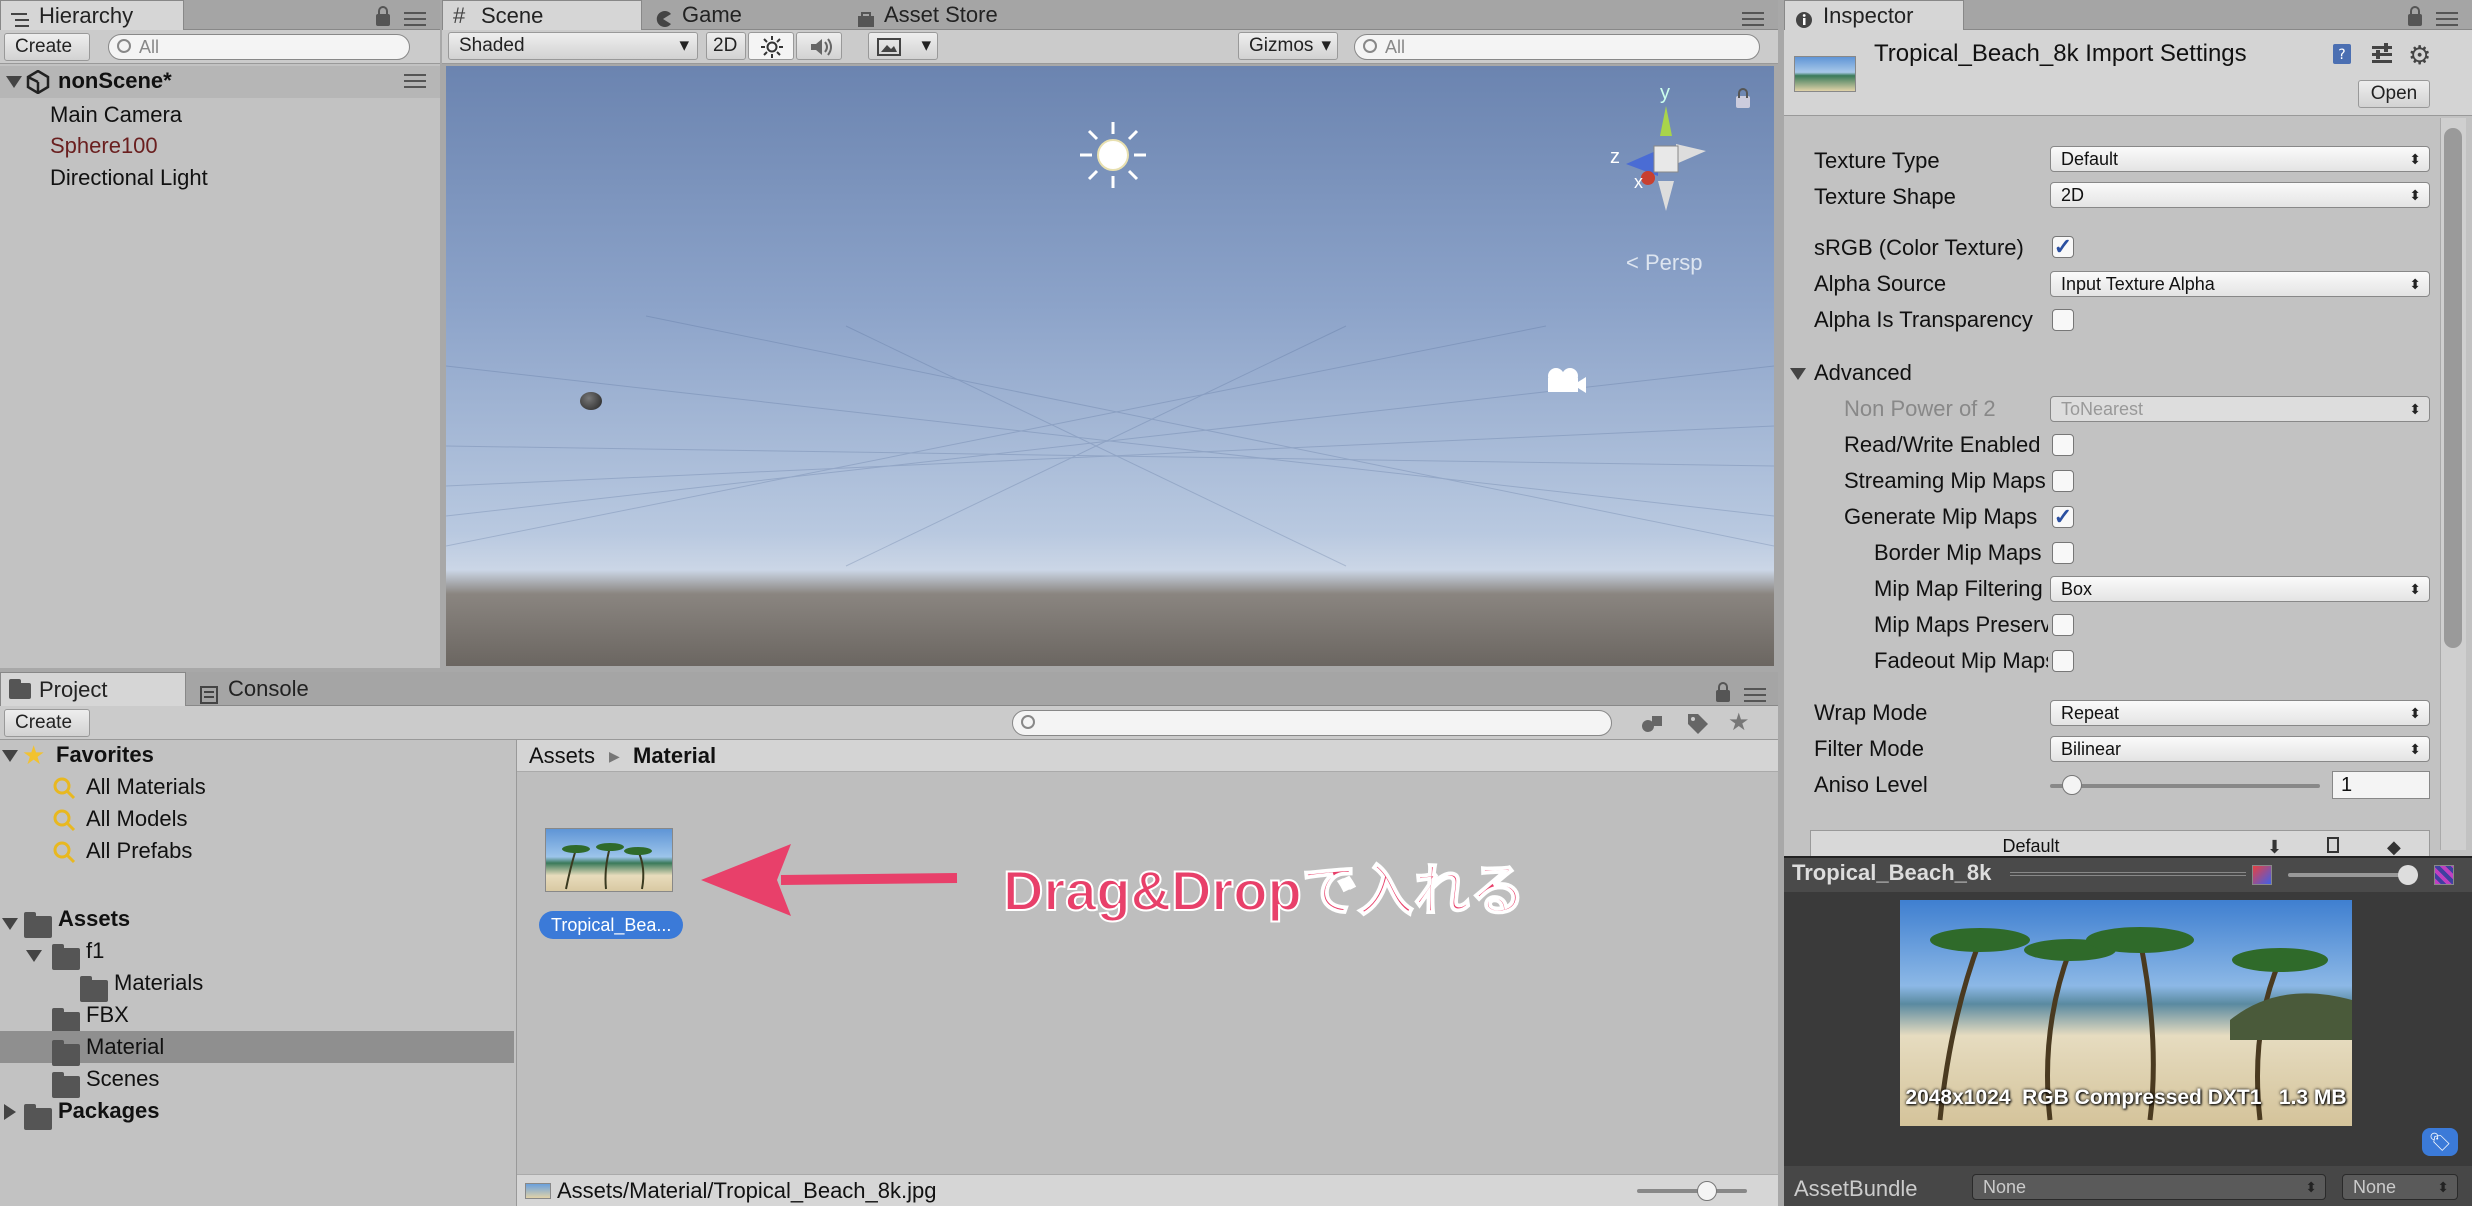 The height and width of the screenshot is (1206, 2472). What do you see at coordinates (1288, 46) in the screenshot?
I see `gizmos-dropdown: Gizmos ▾` at bounding box center [1288, 46].